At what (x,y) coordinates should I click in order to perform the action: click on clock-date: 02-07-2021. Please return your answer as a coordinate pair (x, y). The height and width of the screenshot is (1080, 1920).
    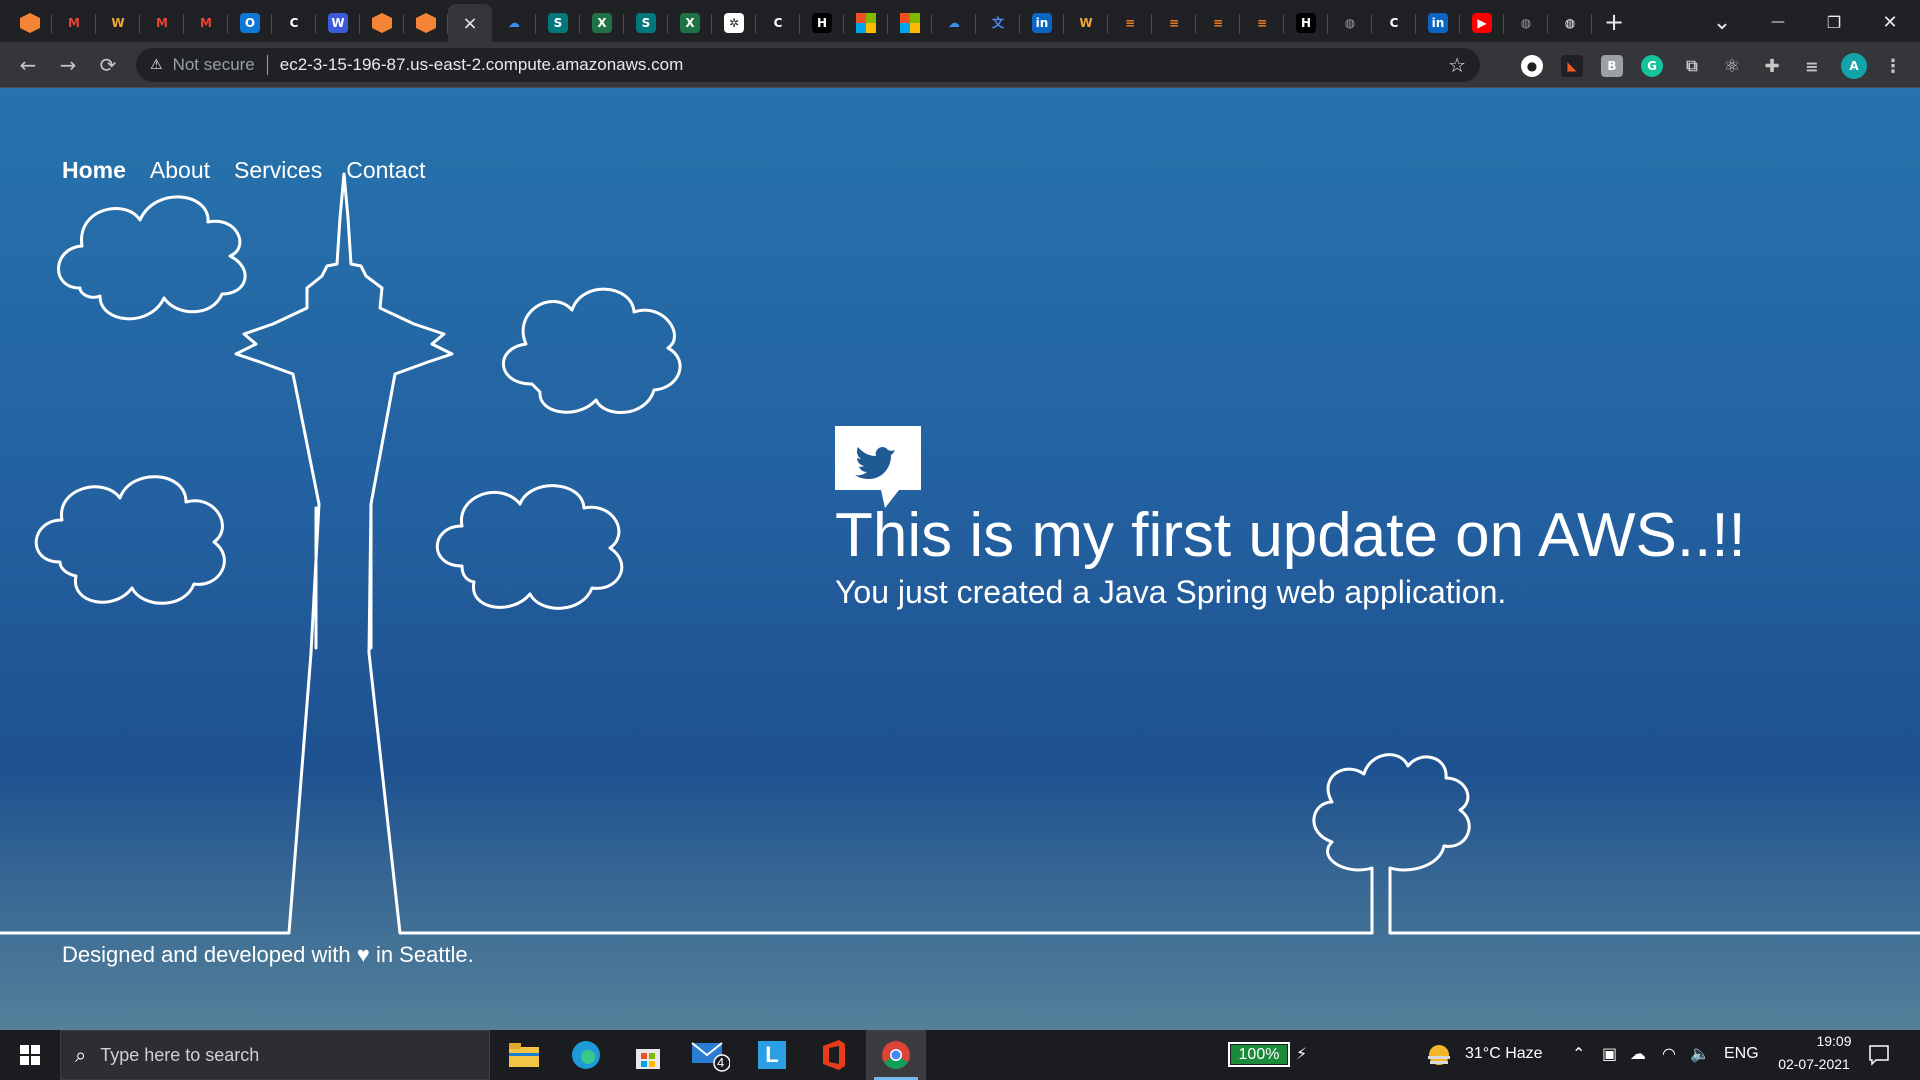
    Looking at the image, I should click on (1814, 1064).